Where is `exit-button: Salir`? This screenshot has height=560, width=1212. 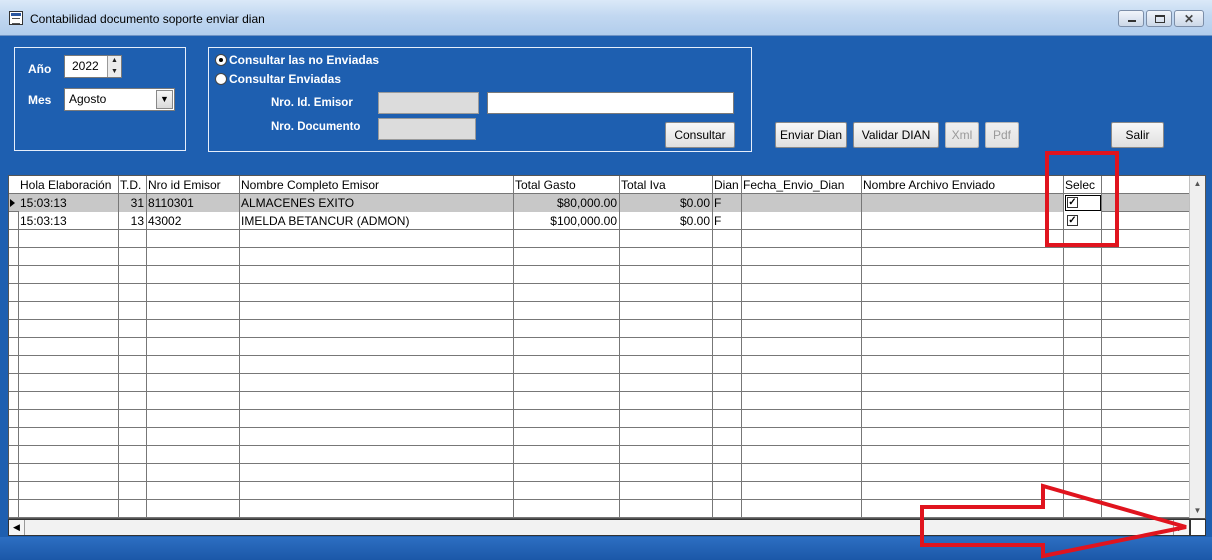
exit-button: Salir is located at coordinates (1137, 135).